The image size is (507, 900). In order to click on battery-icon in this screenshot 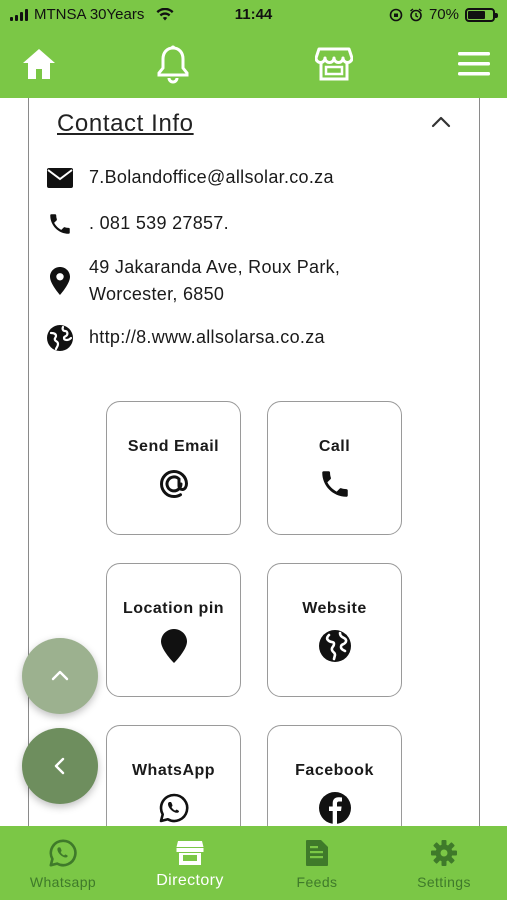, I will do `click(481, 14)`.